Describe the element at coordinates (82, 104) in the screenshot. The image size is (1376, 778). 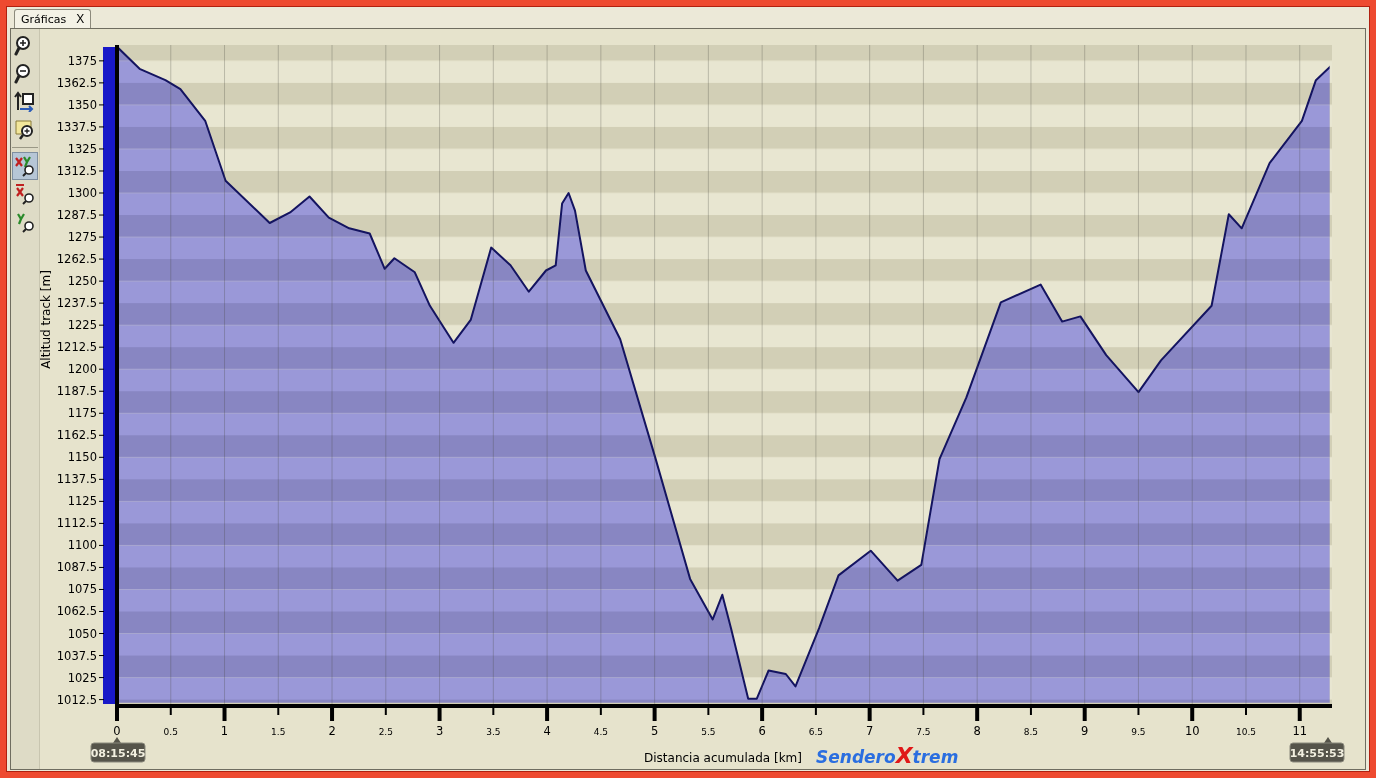
I see `y-tick-label: 1350` at that location.